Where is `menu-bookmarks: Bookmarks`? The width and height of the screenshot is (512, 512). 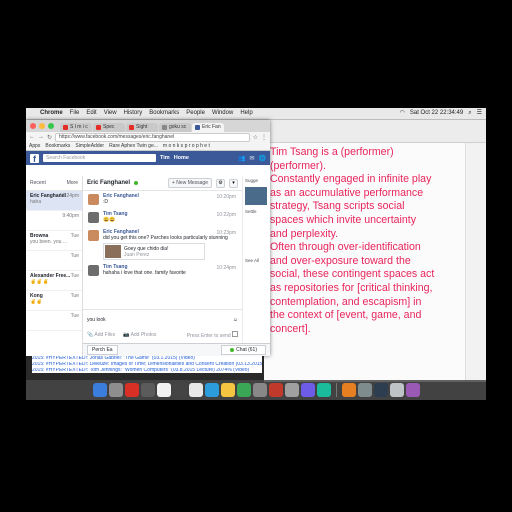
menu-bookmarks: Bookmarks is located at coordinates (164, 113).